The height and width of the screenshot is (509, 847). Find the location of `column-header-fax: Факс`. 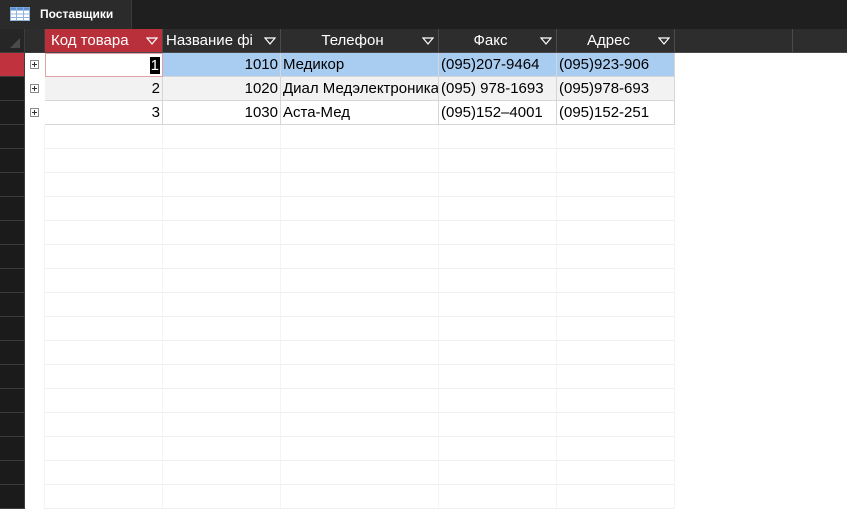

column-header-fax: Факс is located at coordinates (498, 41).